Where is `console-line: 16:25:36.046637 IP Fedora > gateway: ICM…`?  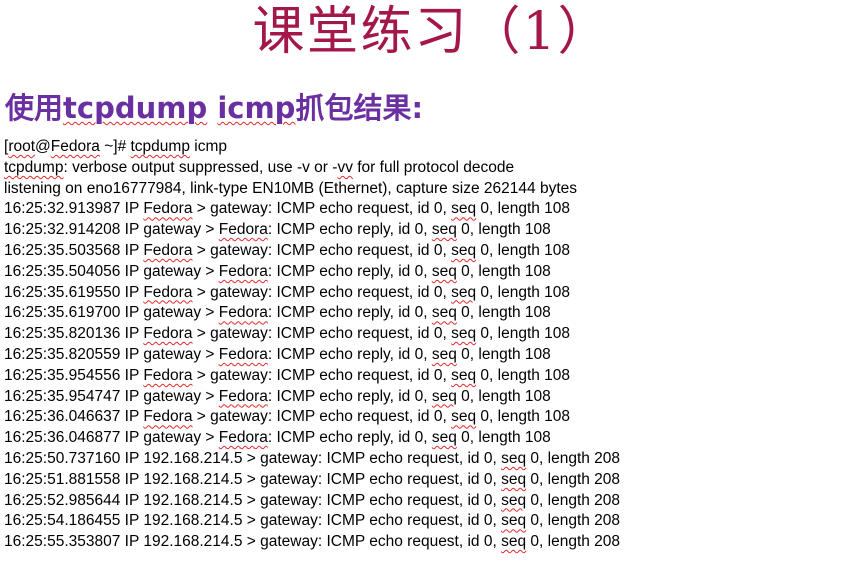 console-line: 16:25:36.046637 IP Fedora > gateway: ICM… is located at coordinates (287, 417).